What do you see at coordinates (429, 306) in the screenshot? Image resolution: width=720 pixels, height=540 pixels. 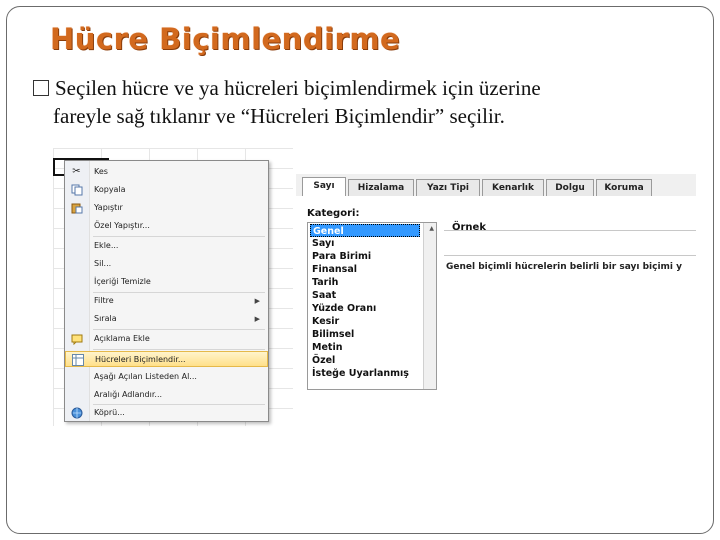 I see `category-scrollbar: ▲` at bounding box center [429, 306].